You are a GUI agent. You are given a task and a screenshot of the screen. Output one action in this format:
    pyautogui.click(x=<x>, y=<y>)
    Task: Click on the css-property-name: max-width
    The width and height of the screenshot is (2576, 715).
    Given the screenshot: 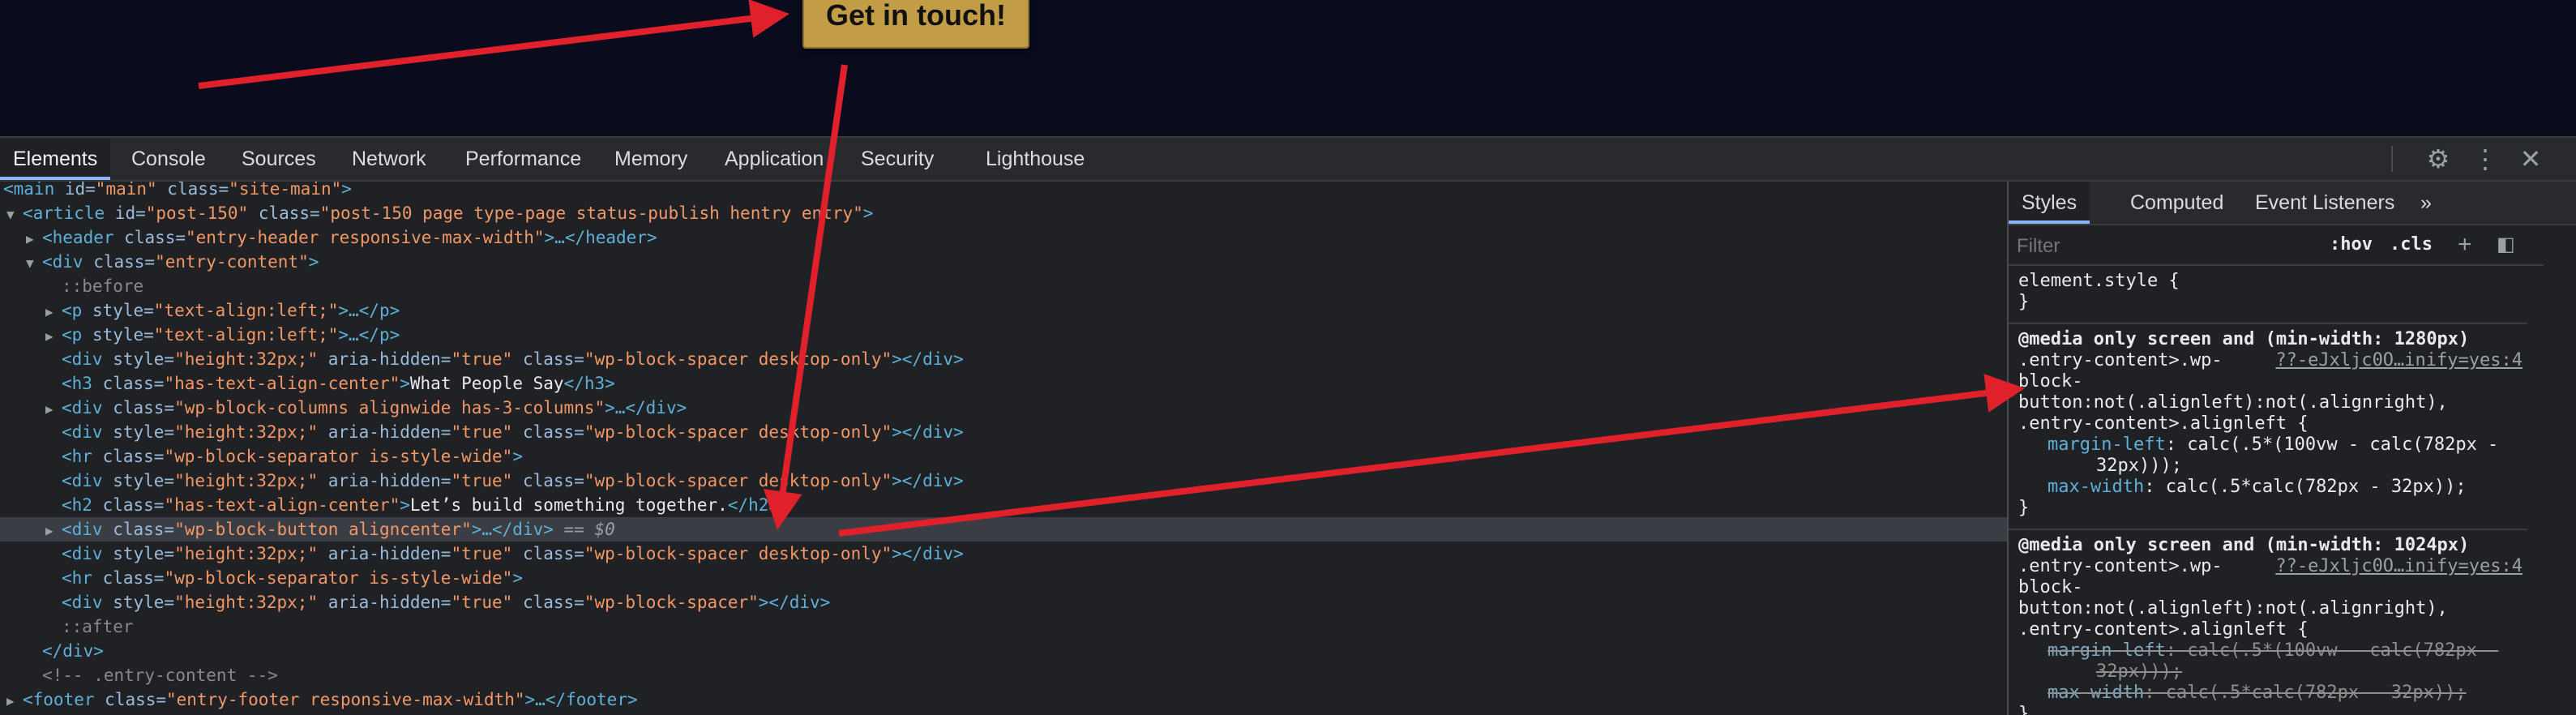 What is the action you would take?
    pyautogui.click(x=2096, y=487)
    